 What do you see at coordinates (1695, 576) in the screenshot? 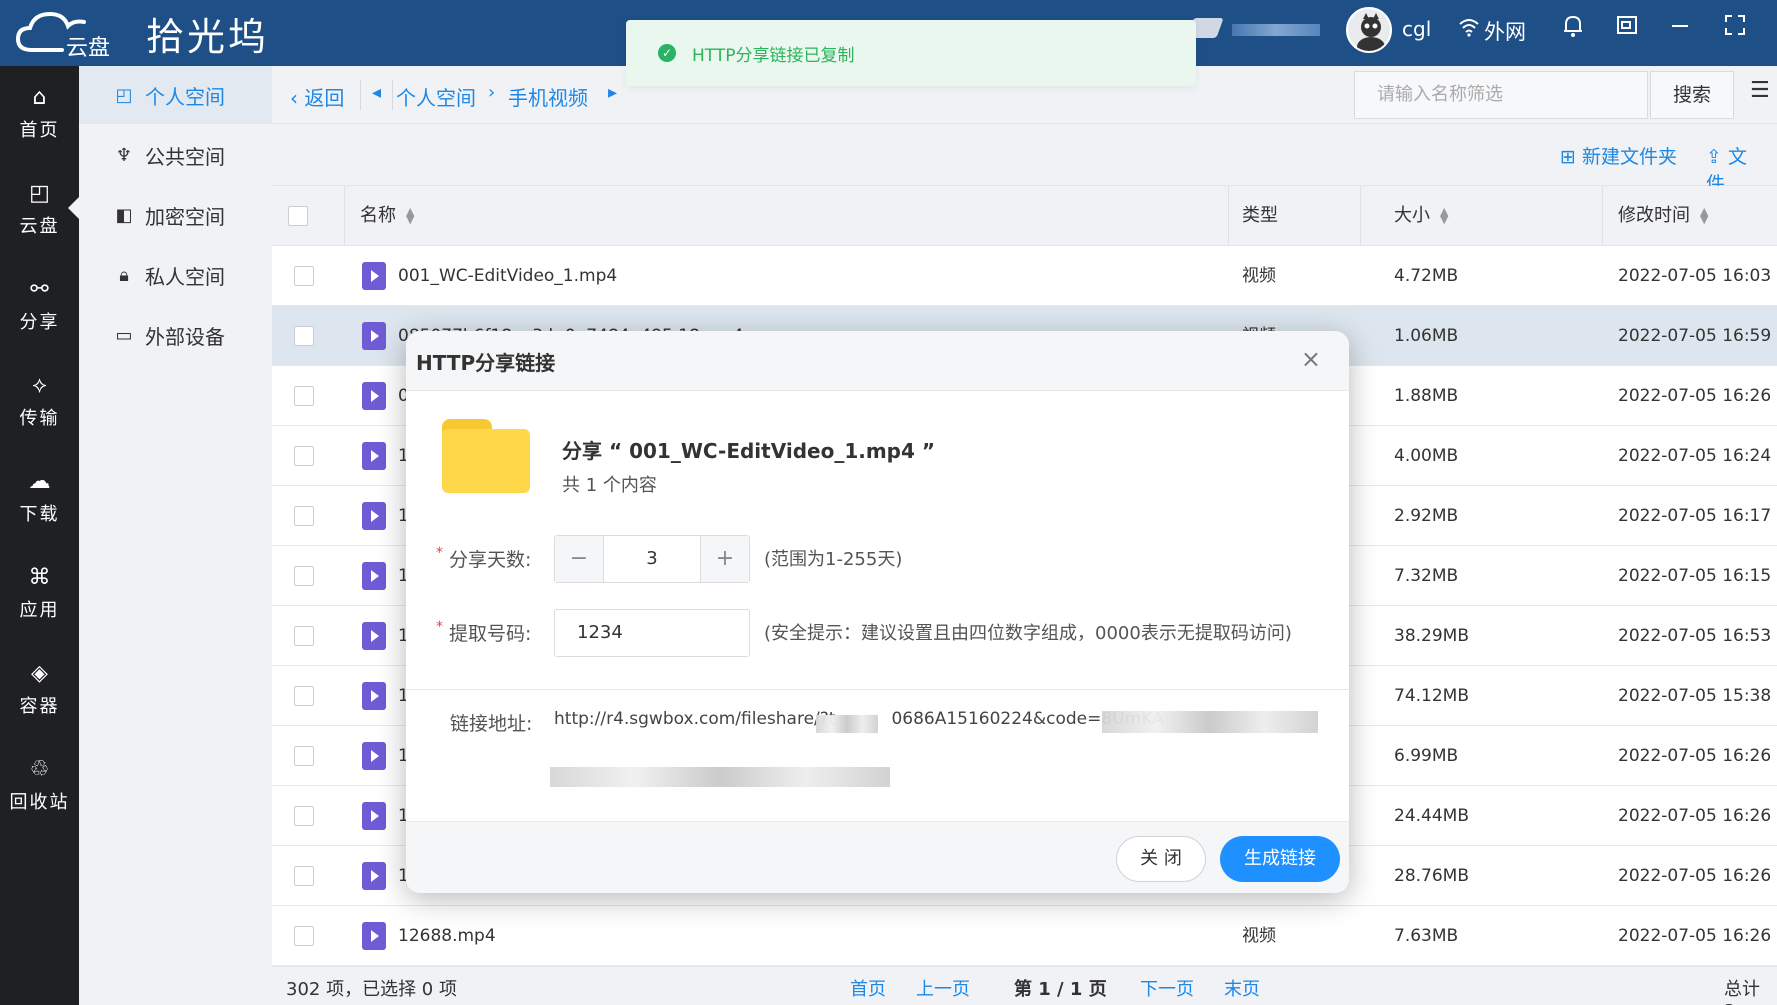
I see `file-modified: 2022-07-05 16:15` at bounding box center [1695, 576].